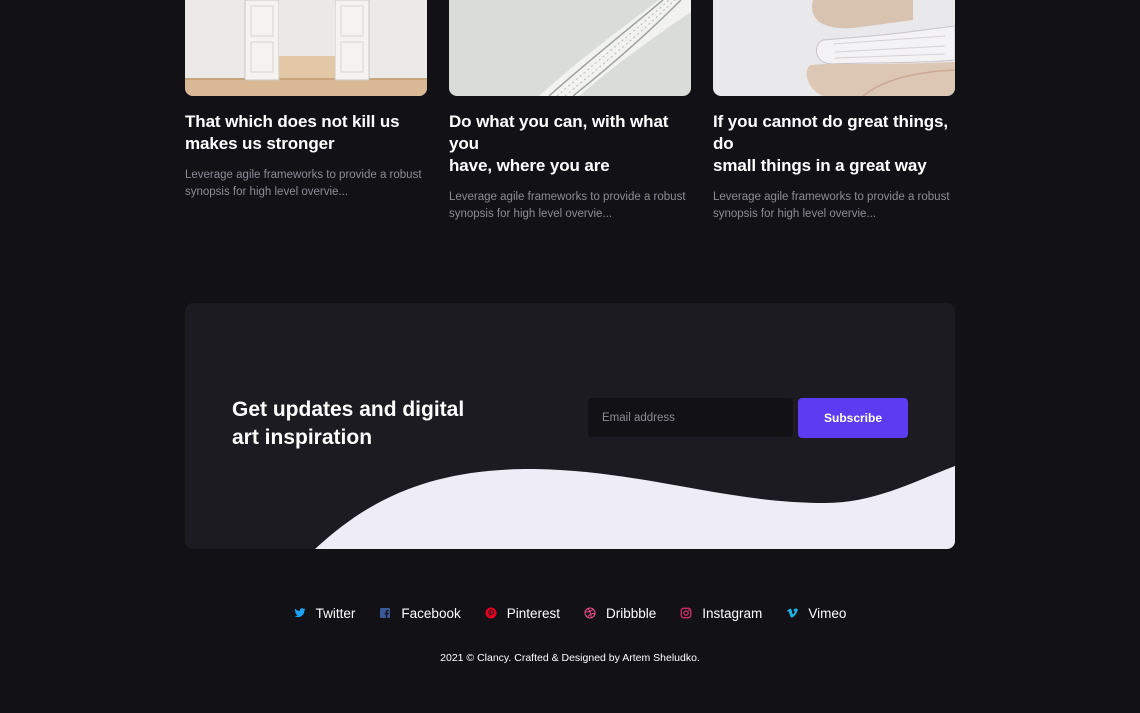 The height and width of the screenshot is (713, 1140). I want to click on pinterest-icon, so click(491, 613).